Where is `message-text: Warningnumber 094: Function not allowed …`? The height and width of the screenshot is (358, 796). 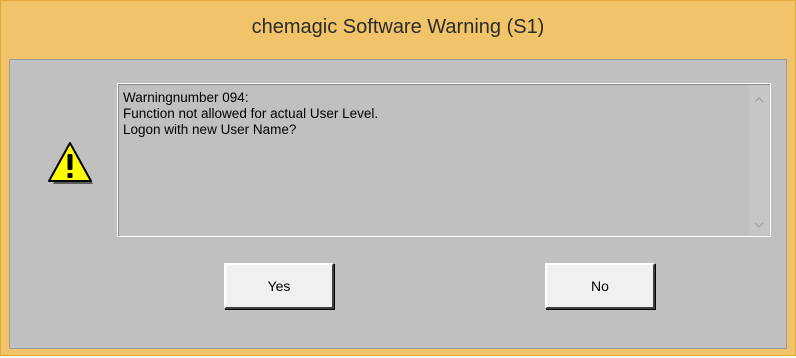 message-text: Warningnumber 094: Function not allowed … is located at coordinates (428, 114).